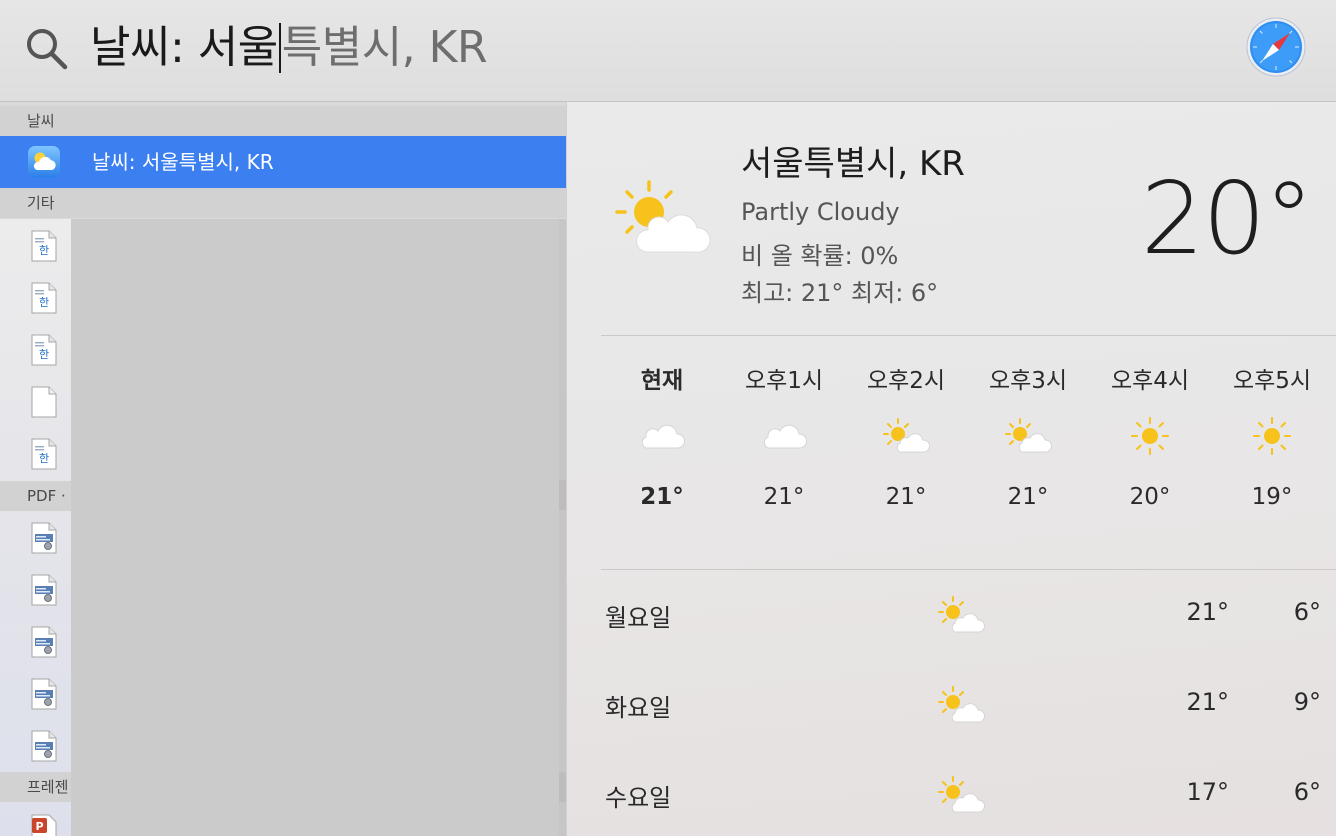 Image resolution: width=1336 pixels, height=836 pixels. What do you see at coordinates (1150, 381) in the screenshot?
I see `hour-label: 오후4시` at bounding box center [1150, 381].